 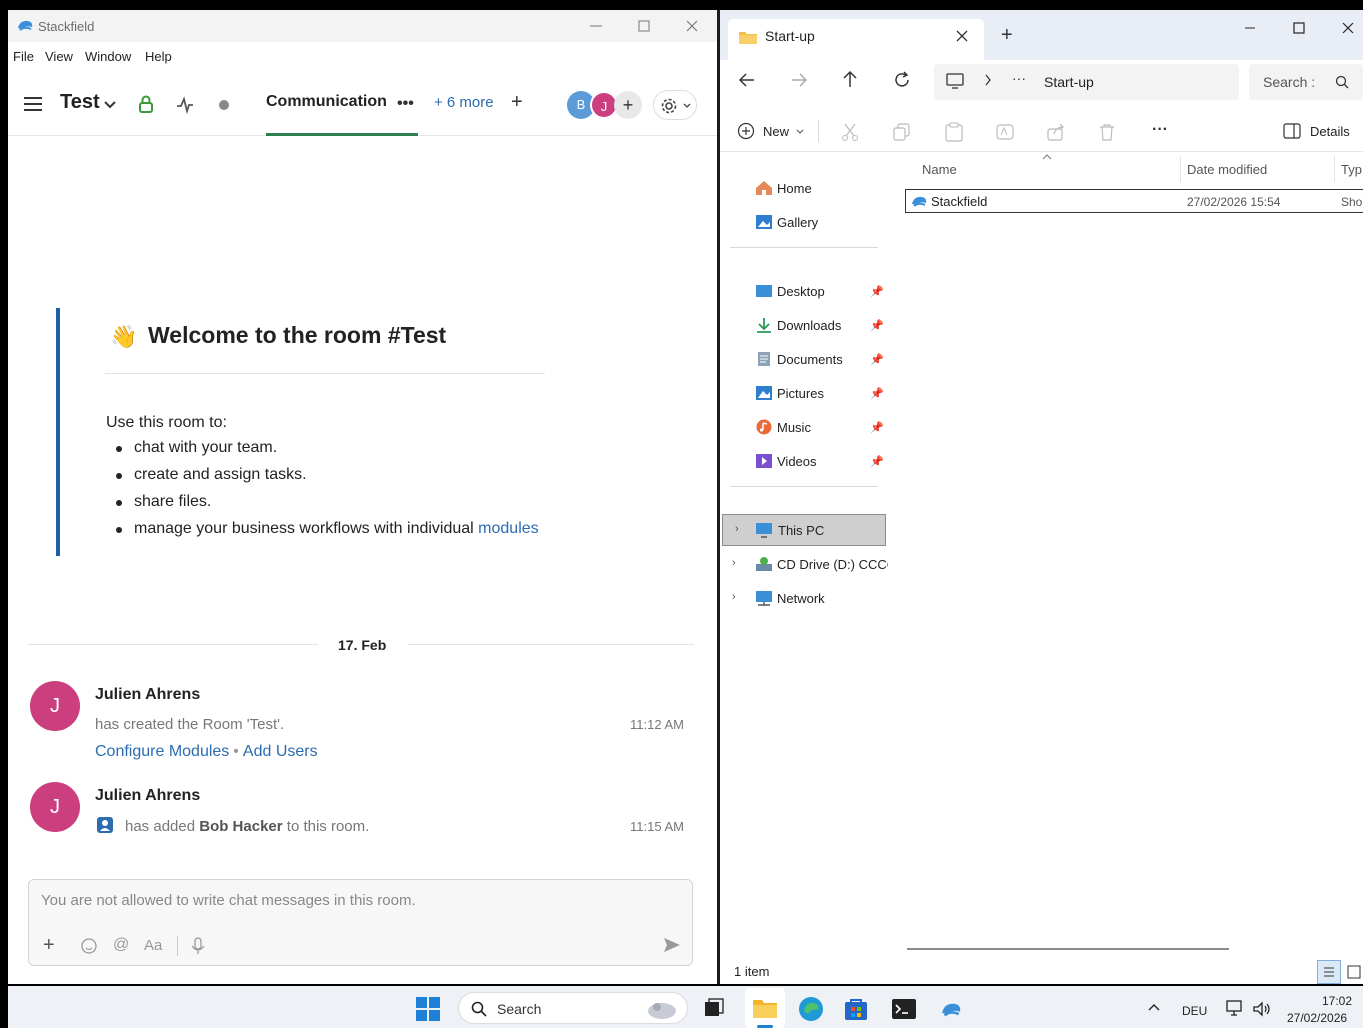 I want to click on emoji-icon, so click(x=89, y=946).